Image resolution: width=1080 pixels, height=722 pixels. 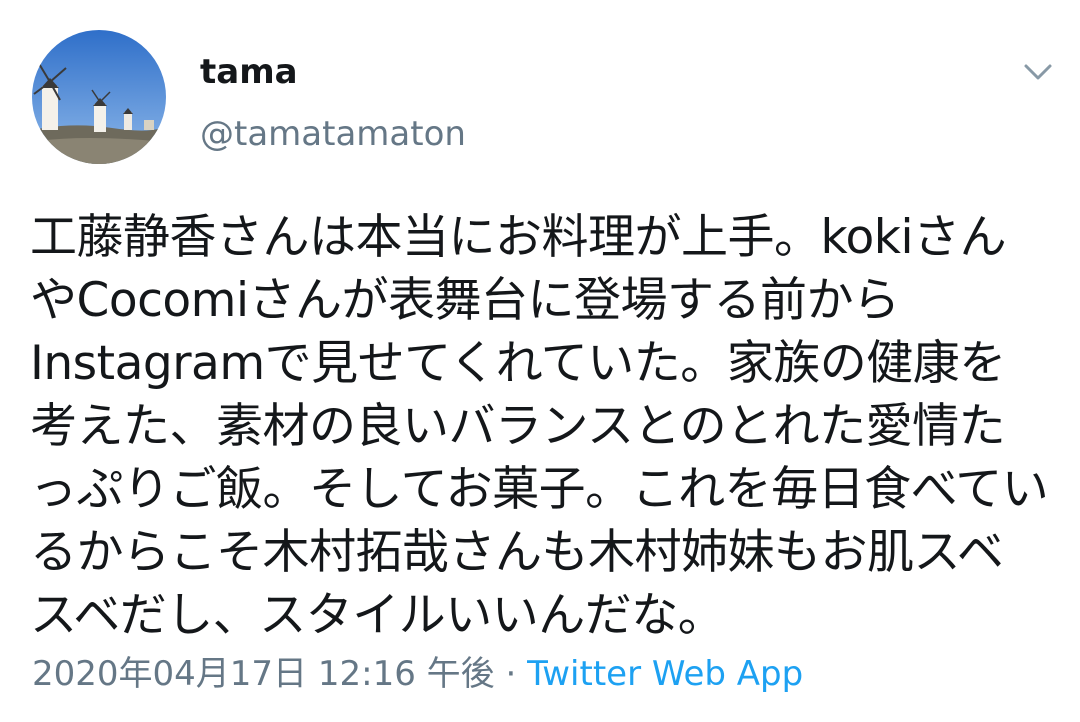 I want to click on chevron-down-icon, so click(x=1038, y=72).